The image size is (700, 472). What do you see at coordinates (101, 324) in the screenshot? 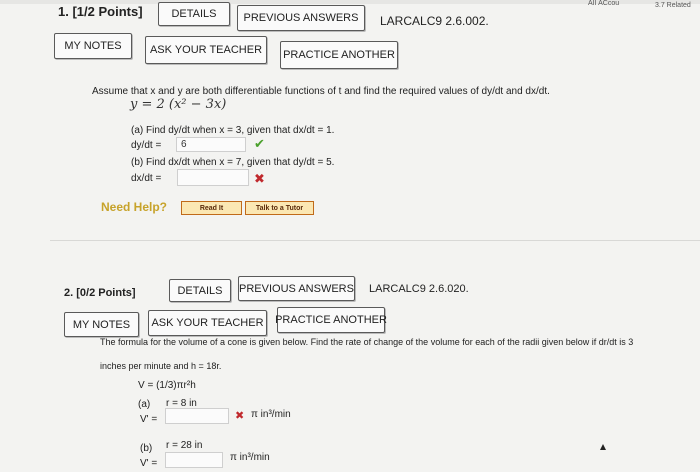
I see `q2-my-notes-button: MY NOTES` at bounding box center [101, 324].